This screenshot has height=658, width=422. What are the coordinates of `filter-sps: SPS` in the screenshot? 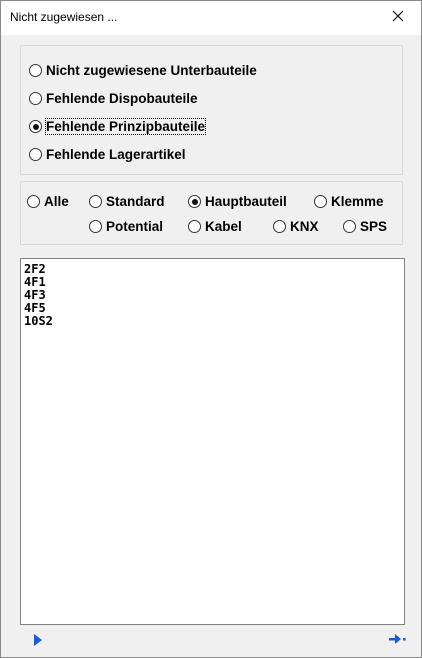 It's located at (365, 226).